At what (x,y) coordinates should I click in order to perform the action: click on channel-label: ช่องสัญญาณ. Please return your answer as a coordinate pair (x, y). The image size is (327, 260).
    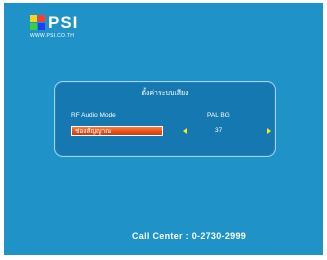
    Looking at the image, I should click on (93, 131).